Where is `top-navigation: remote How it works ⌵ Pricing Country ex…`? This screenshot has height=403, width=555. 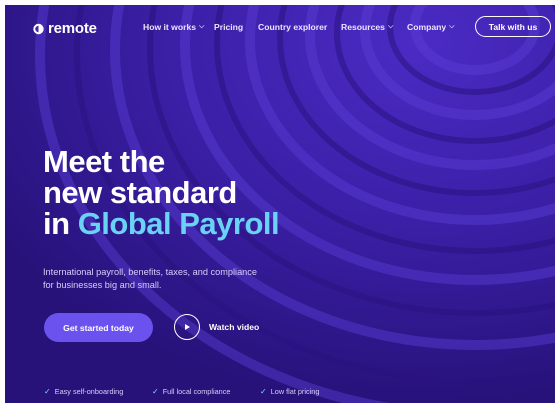 top-navigation: remote How it works ⌵ Pricing Country ex… is located at coordinates (280, 27).